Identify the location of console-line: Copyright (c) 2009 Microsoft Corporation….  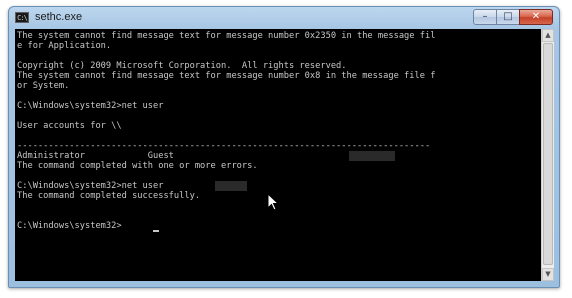
(182, 66).